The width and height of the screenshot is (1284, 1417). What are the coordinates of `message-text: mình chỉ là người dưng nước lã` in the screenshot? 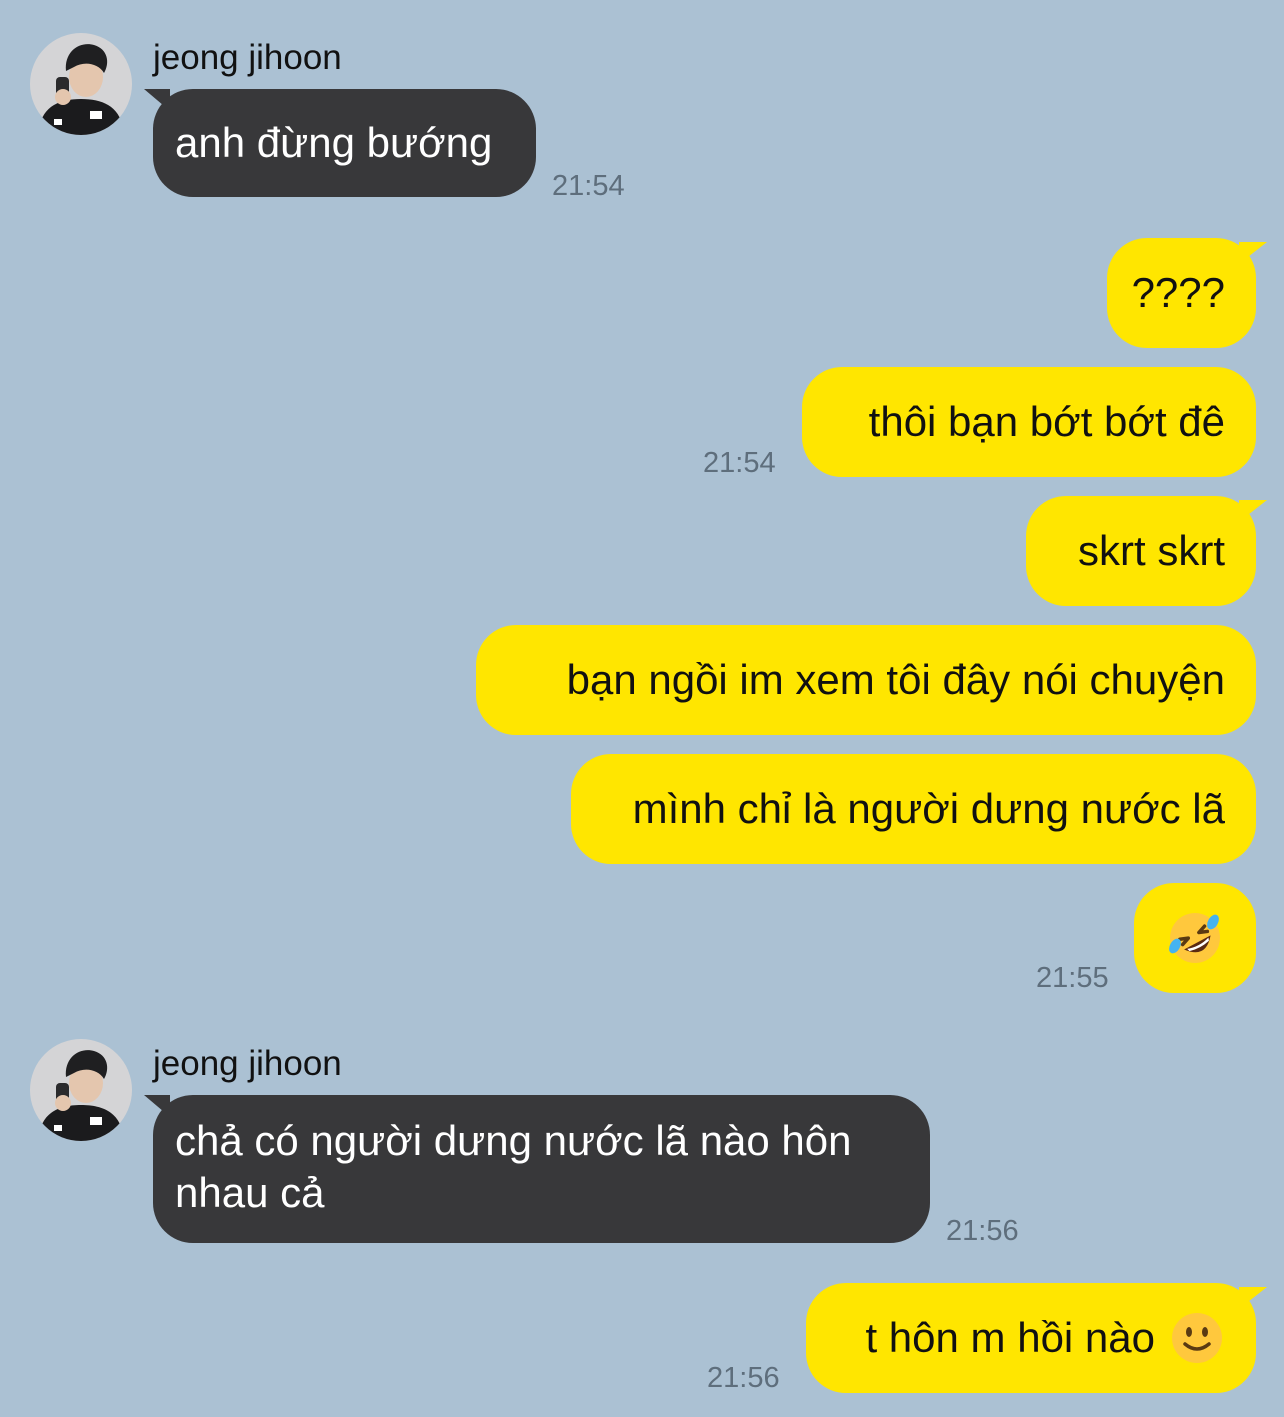 It's located at (928, 808).